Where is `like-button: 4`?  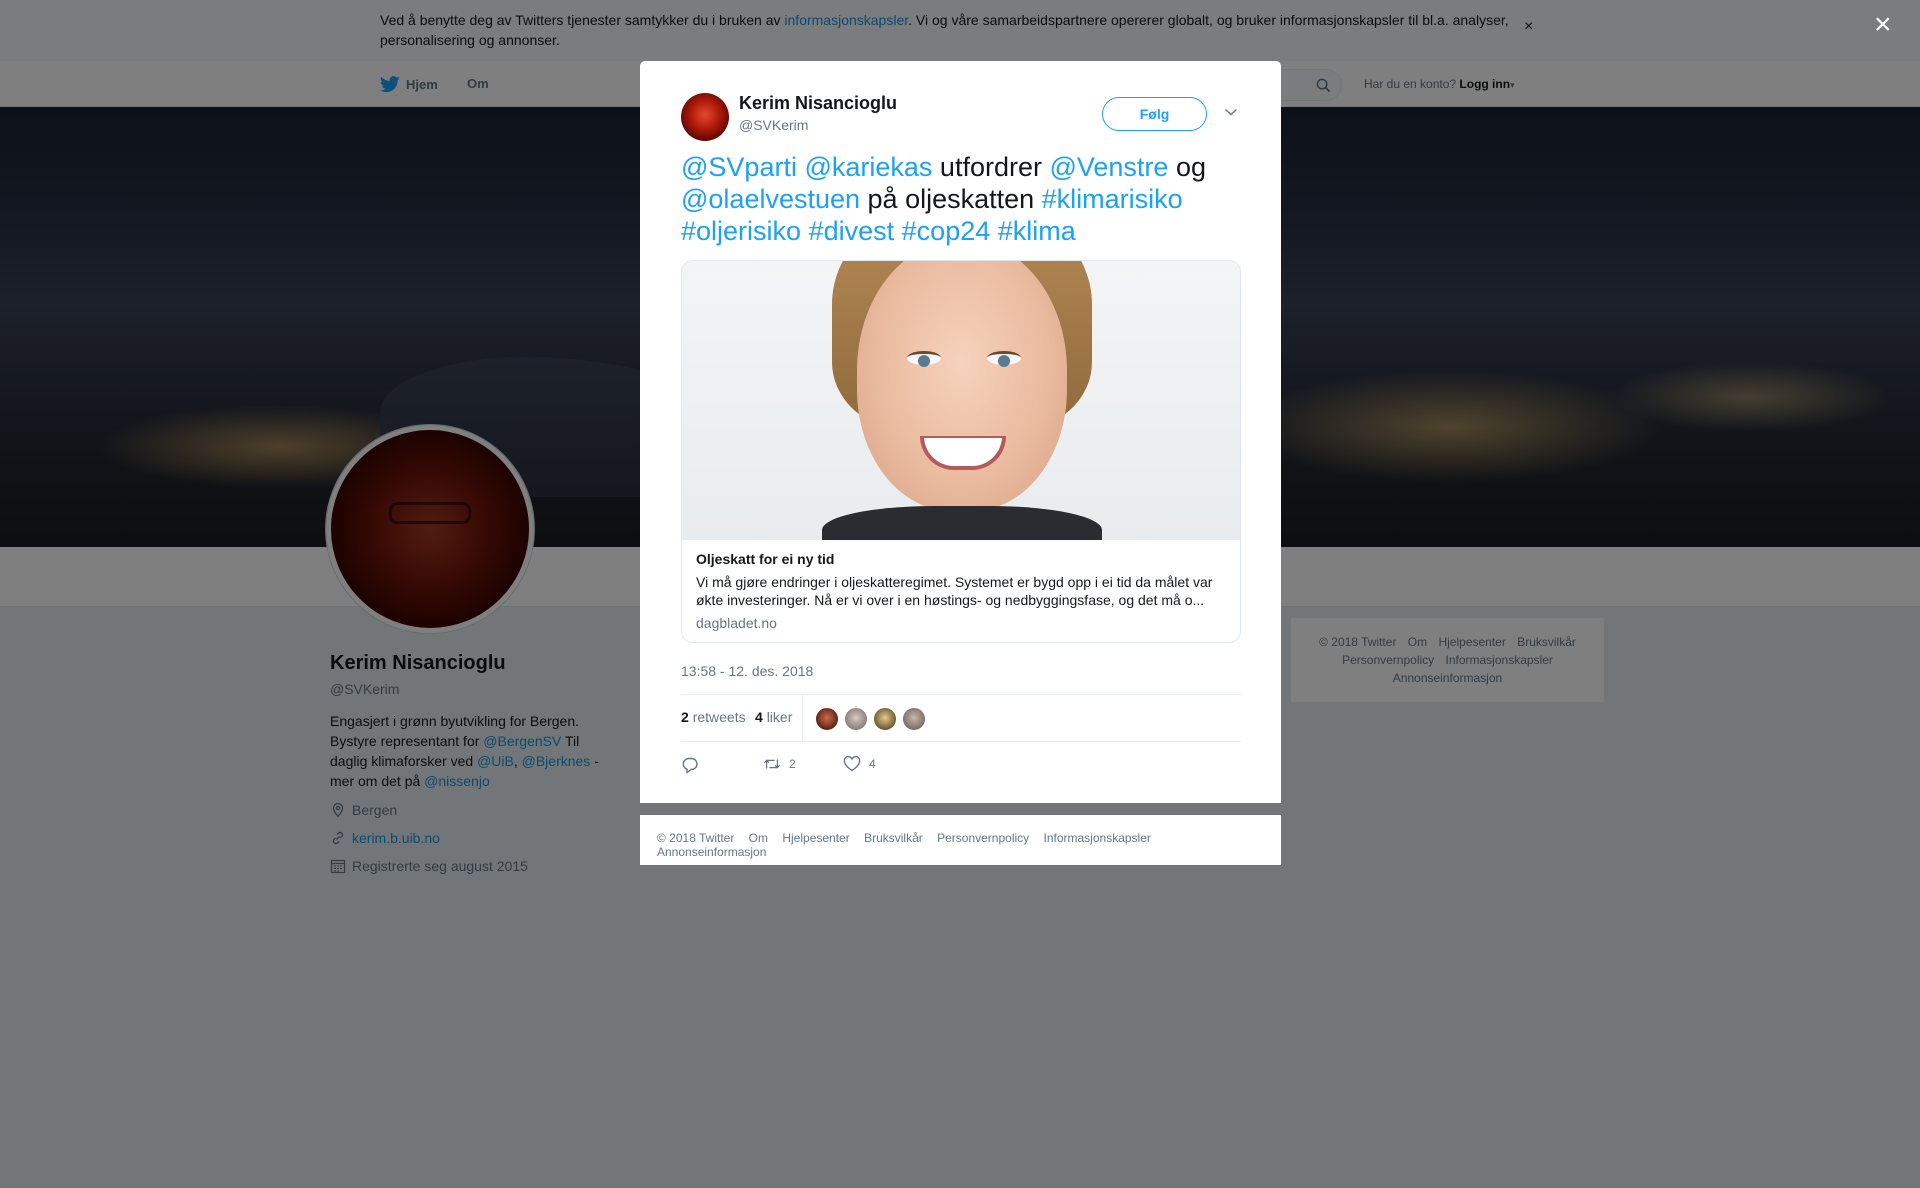
like-button: 4 is located at coordinates (859, 764).